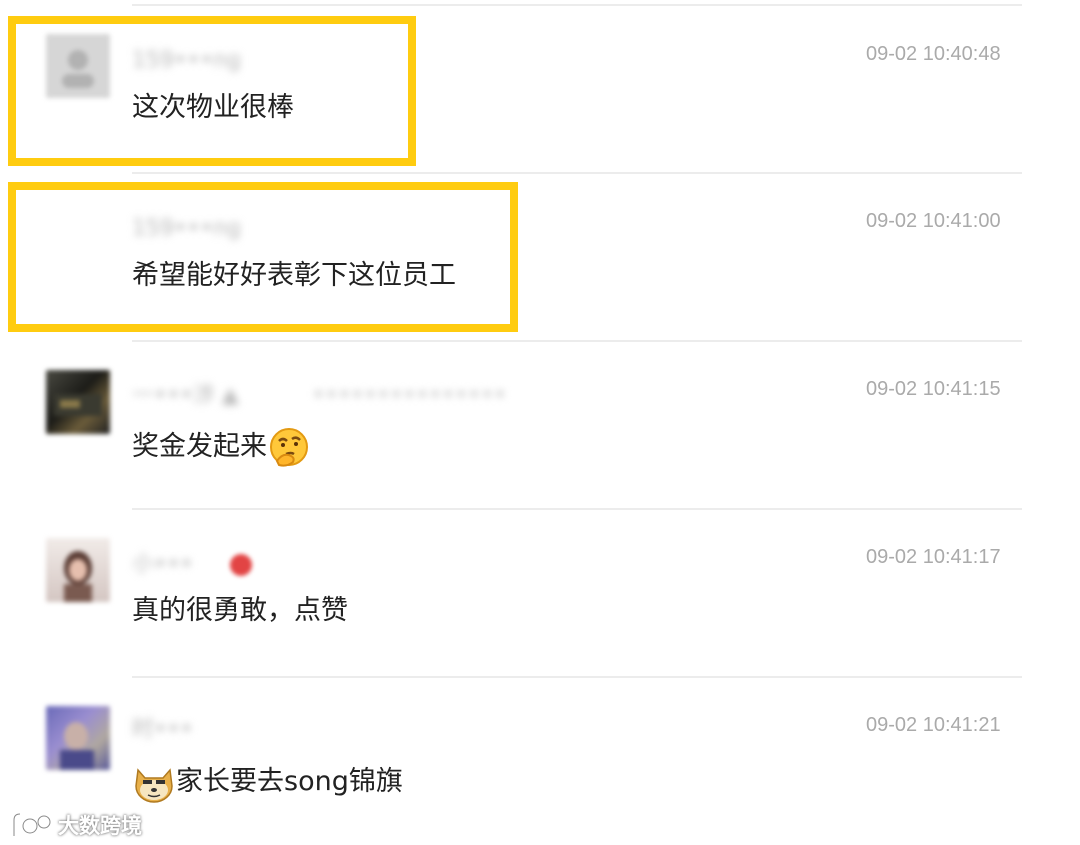 This screenshot has height=845, width=1080. What do you see at coordinates (162, 565) in the screenshot?
I see `username: 小•••` at bounding box center [162, 565].